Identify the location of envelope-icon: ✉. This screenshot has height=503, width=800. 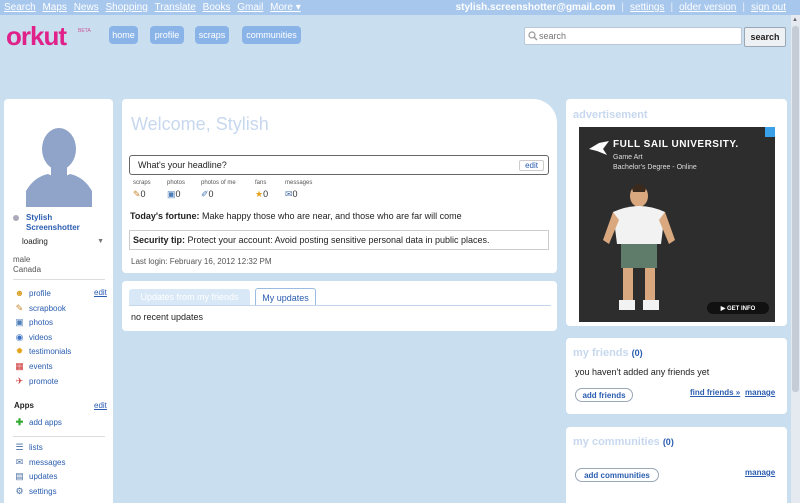
(289, 194).